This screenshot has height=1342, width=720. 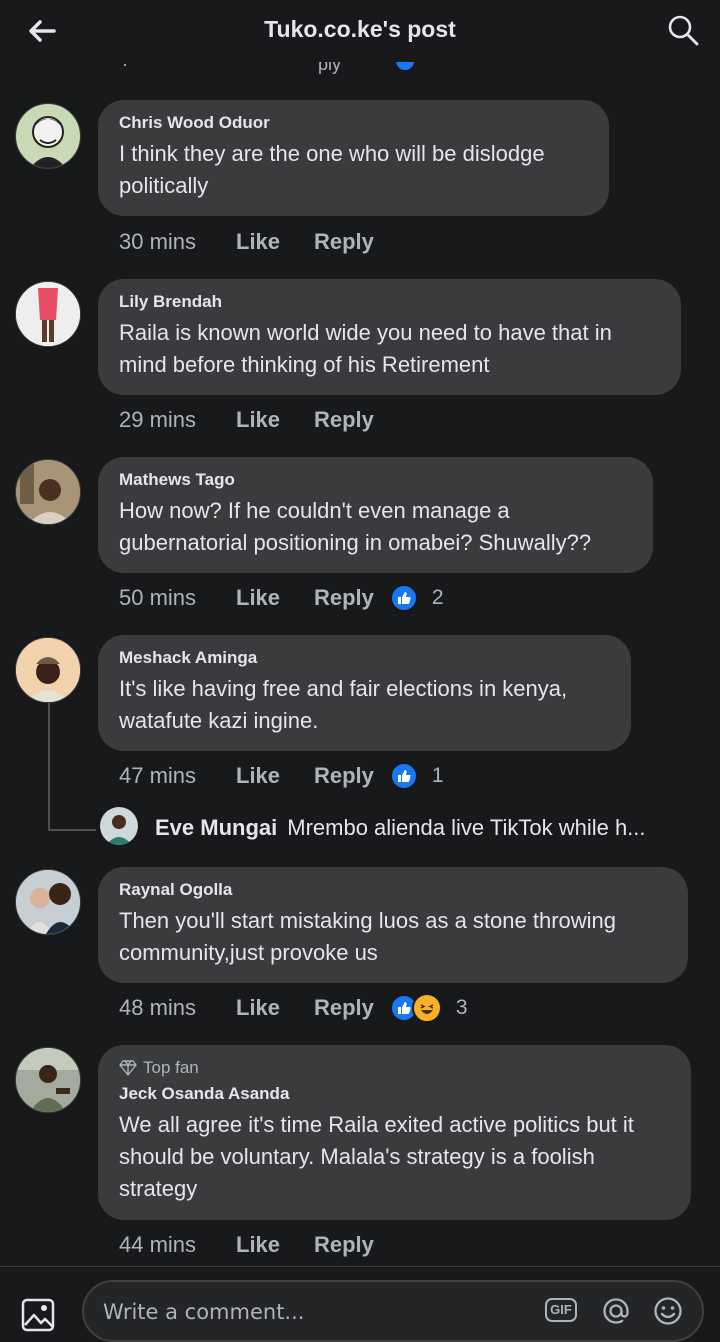 I want to click on comment-author: Raynal Ogolla, so click(x=392, y=890).